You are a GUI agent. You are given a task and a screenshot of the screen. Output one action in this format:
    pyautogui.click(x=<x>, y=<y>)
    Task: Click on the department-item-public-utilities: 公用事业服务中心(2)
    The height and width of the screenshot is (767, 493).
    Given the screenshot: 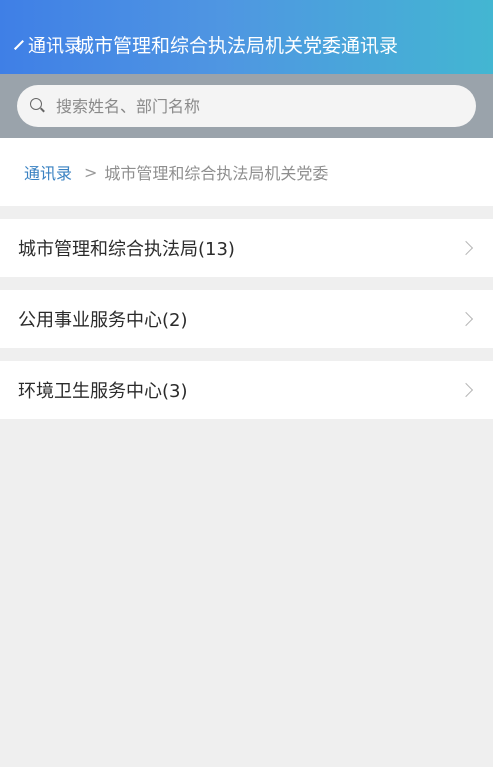 What is the action you would take?
    pyautogui.click(x=246, y=319)
    